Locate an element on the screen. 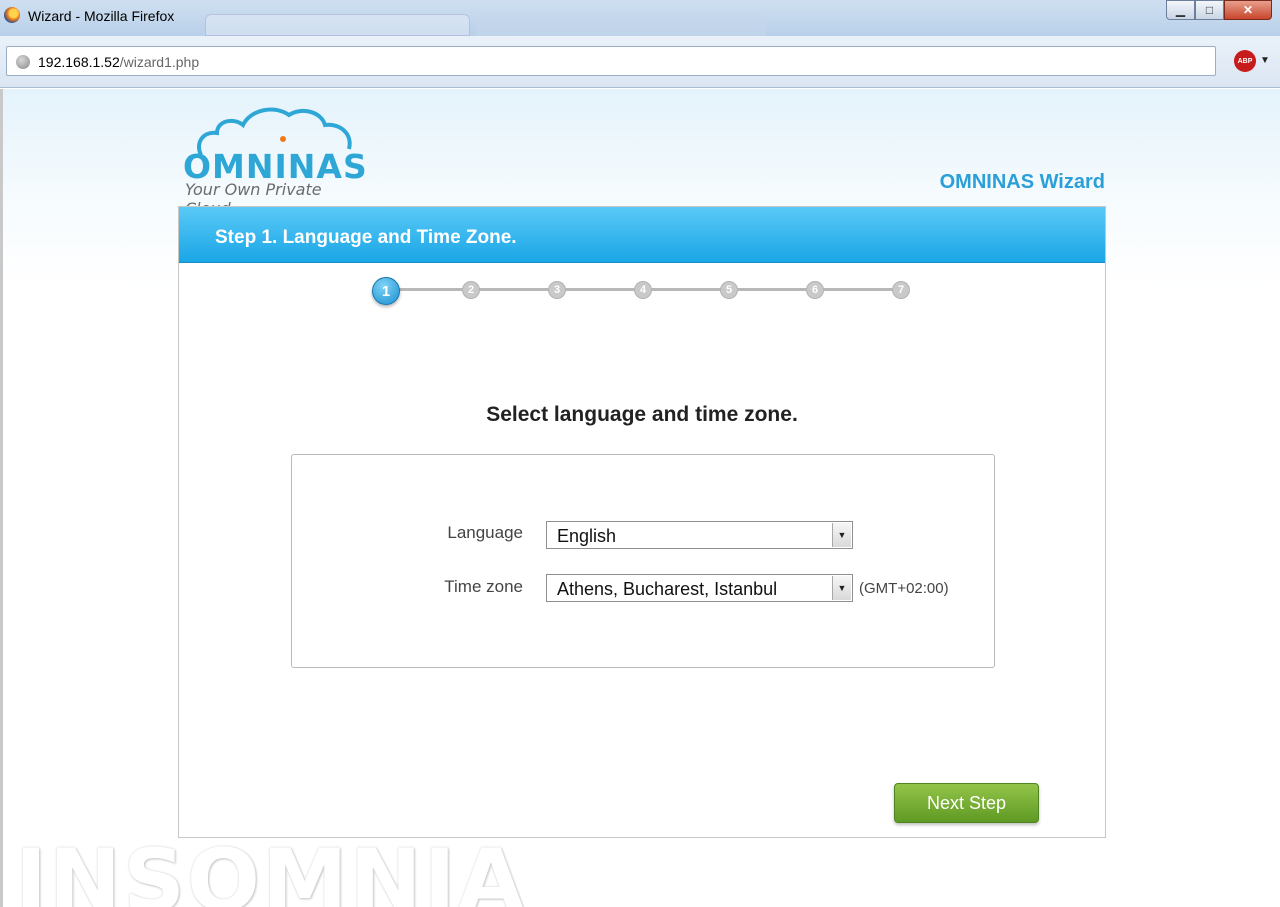 This screenshot has height=907, width=1280. url-text: 192.168.1.52/wizard1.php is located at coordinates (118, 62).